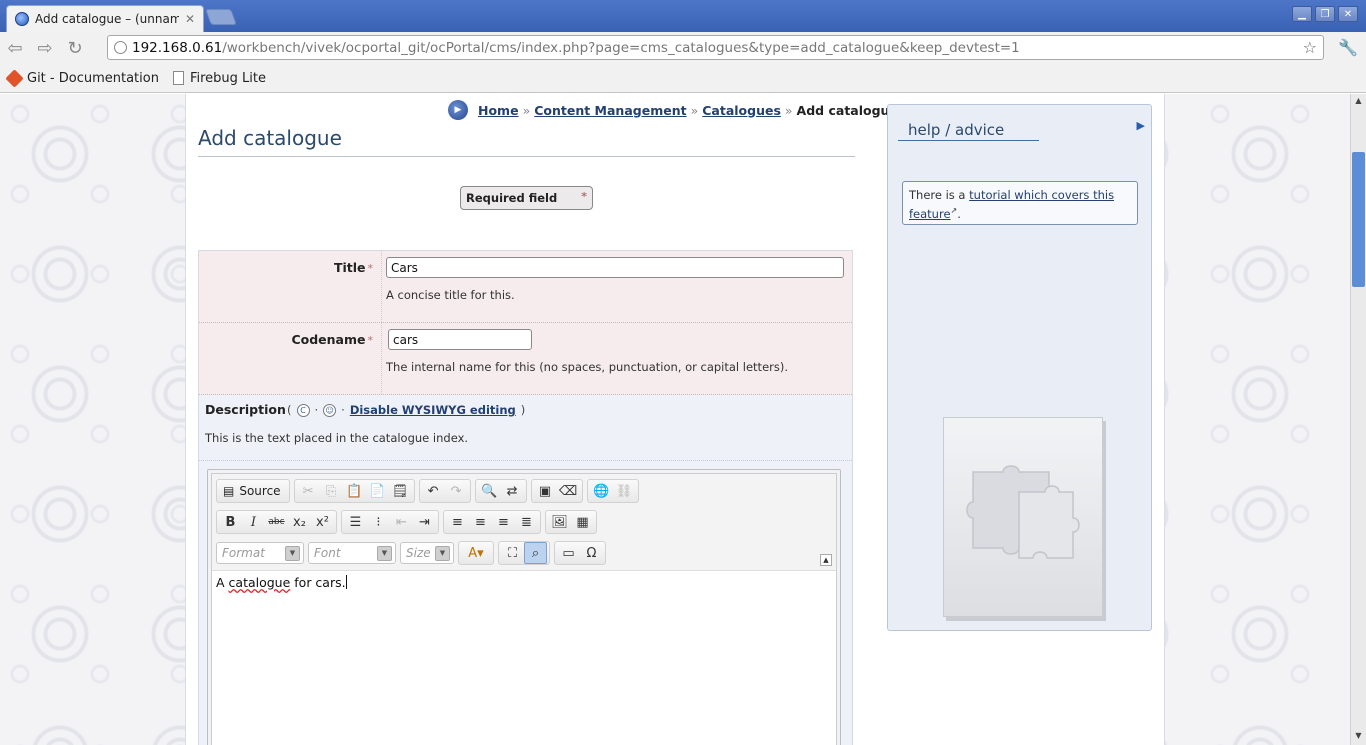 The width and height of the screenshot is (1366, 745). I want to click on comcode-icon: C, so click(303, 410).